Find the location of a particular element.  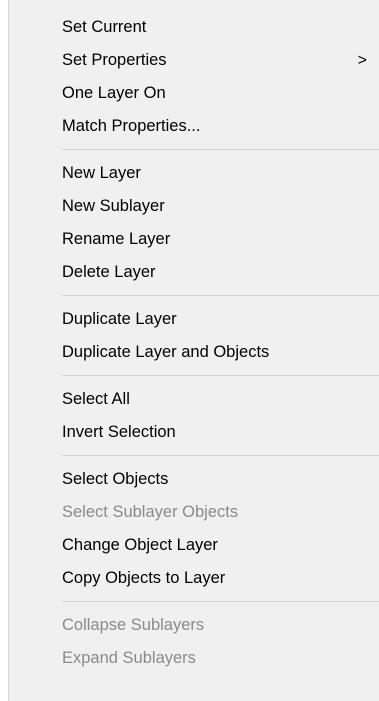

menu-item-select-sublayer-objects: Select Sublayer Objects is located at coordinates (194, 512).